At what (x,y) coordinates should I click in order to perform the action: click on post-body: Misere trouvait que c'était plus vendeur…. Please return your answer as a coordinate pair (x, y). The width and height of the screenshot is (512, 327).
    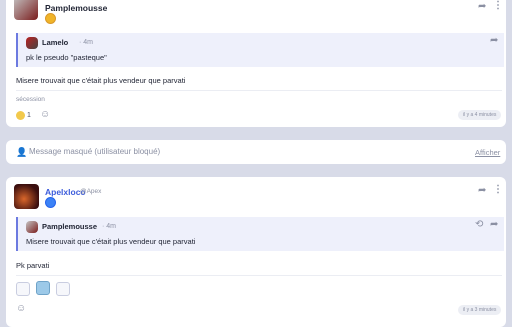
    Looking at the image, I should click on (101, 80).